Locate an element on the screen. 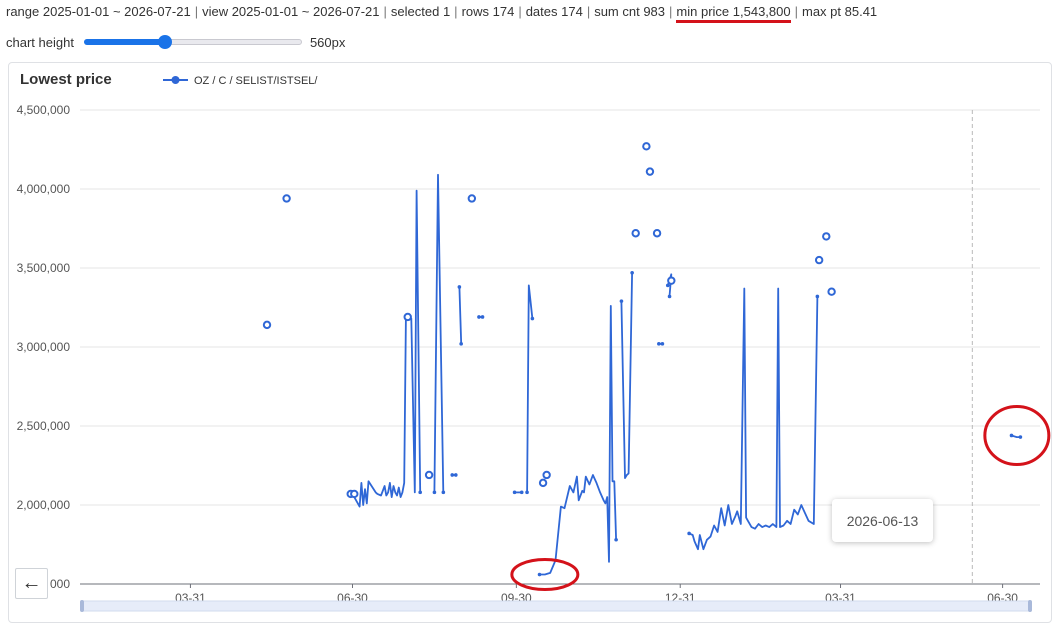  y-tick-label: 3,500,000 is located at coordinates (44, 268).